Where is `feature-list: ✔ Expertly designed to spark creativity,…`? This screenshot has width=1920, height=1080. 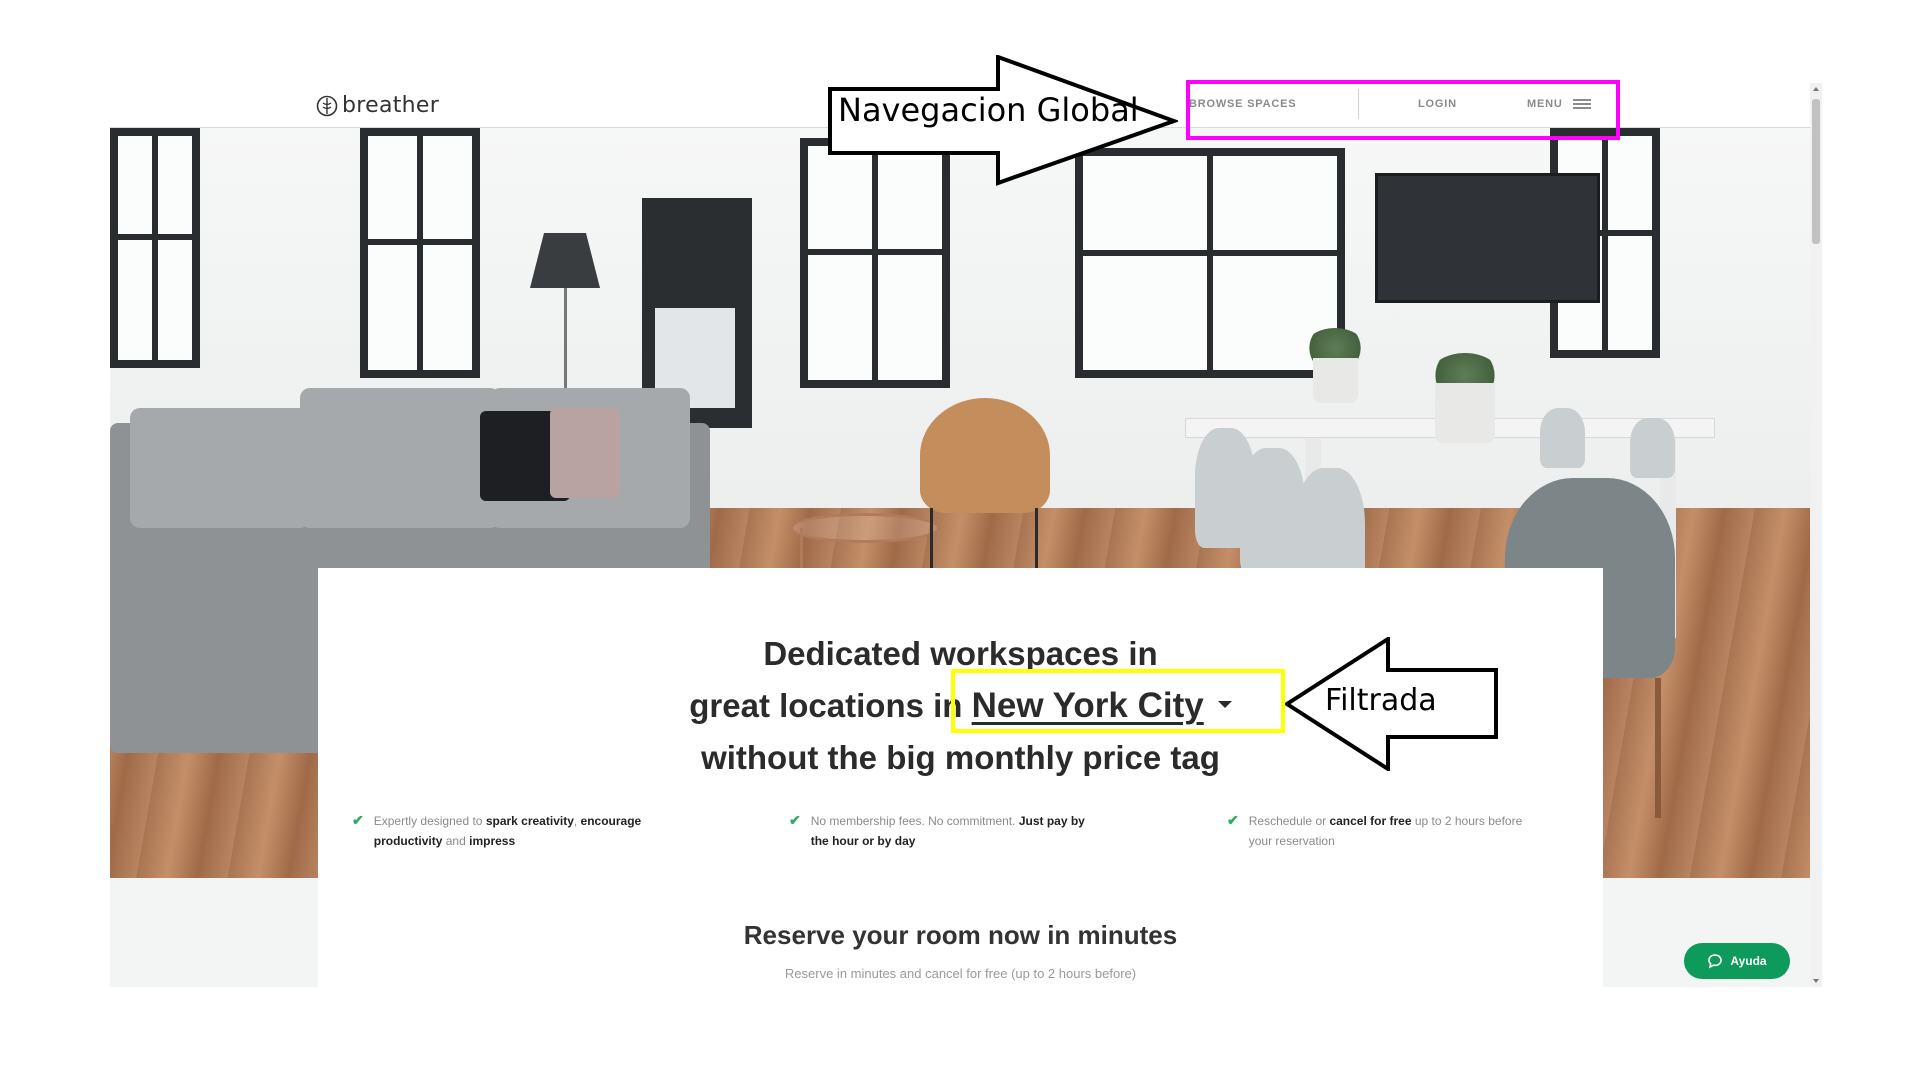
feature-list: ✔ Expertly designed to spark creativity,… is located at coordinates (962, 833).